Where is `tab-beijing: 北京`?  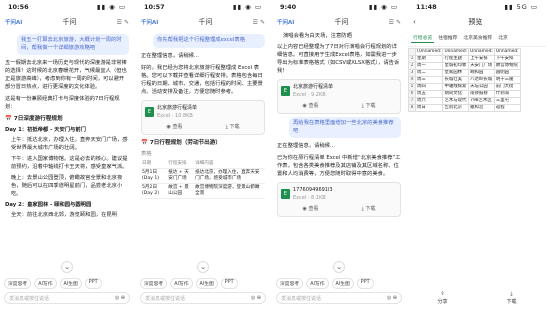 tab-beijing: 北京 is located at coordinates (503, 38).